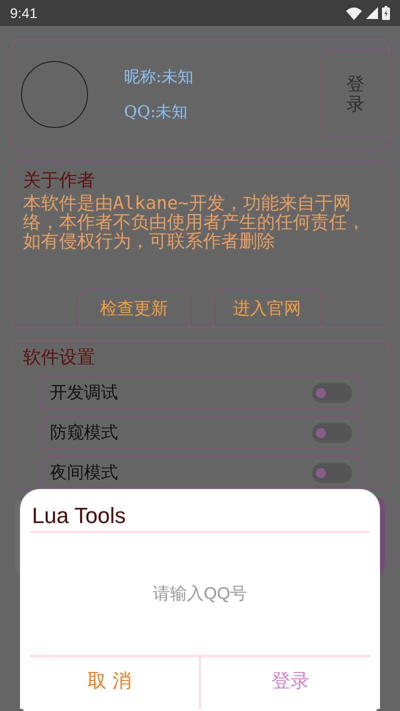 The image size is (400, 711). I want to click on setting-label: 防窥模式, so click(84, 433).